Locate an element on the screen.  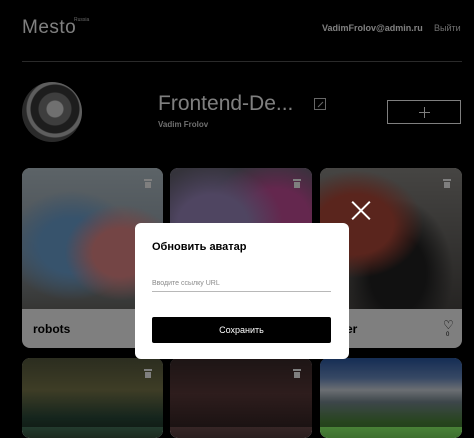
save-button: Сохранить is located at coordinates (241, 330).